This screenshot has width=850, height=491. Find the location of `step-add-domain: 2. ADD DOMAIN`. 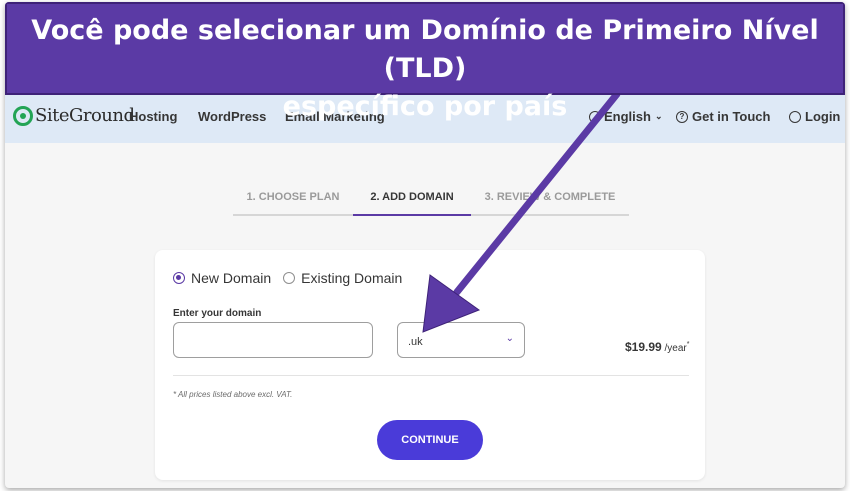

step-add-domain: 2. ADD DOMAIN is located at coordinates (412, 202).